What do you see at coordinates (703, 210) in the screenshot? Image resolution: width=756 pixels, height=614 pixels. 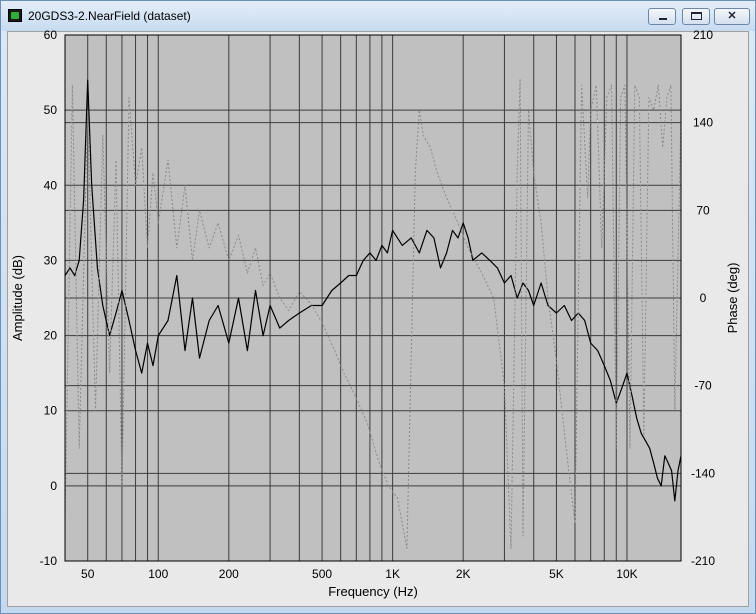 I see `y2-tick-label: 70` at bounding box center [703, 210].